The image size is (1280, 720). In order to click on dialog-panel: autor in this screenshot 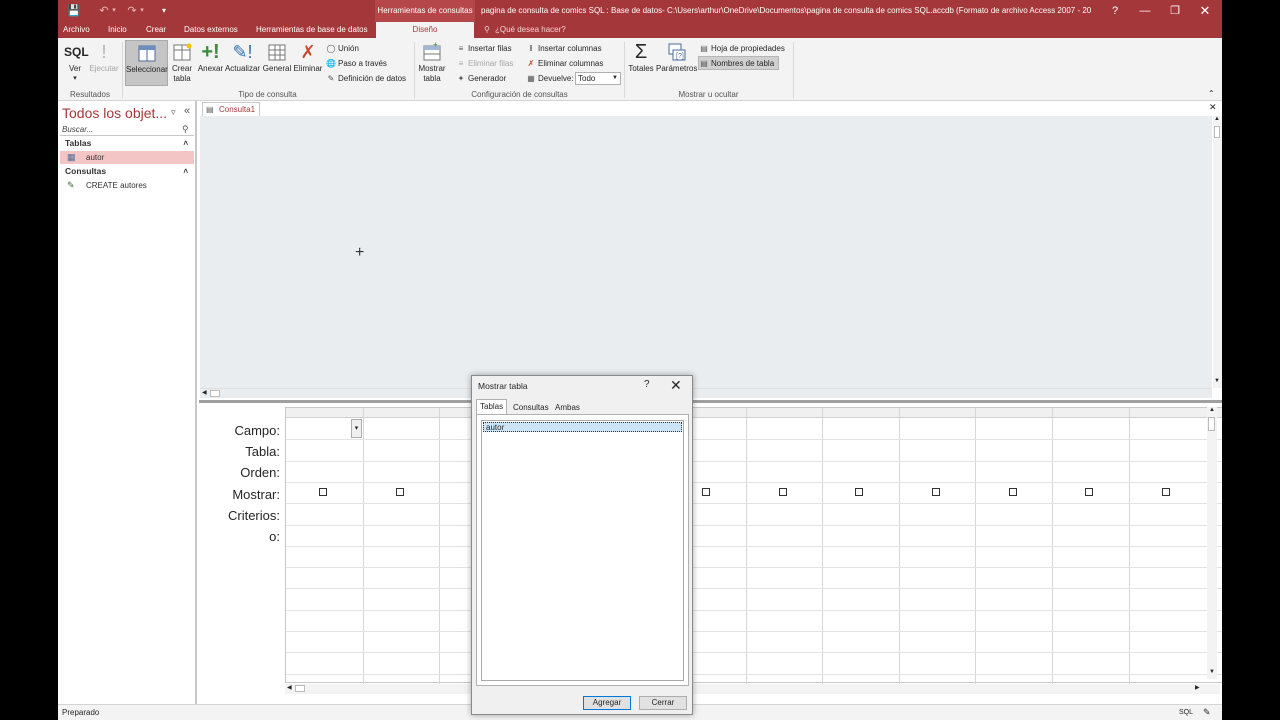, I will do `click(582, 550)`.